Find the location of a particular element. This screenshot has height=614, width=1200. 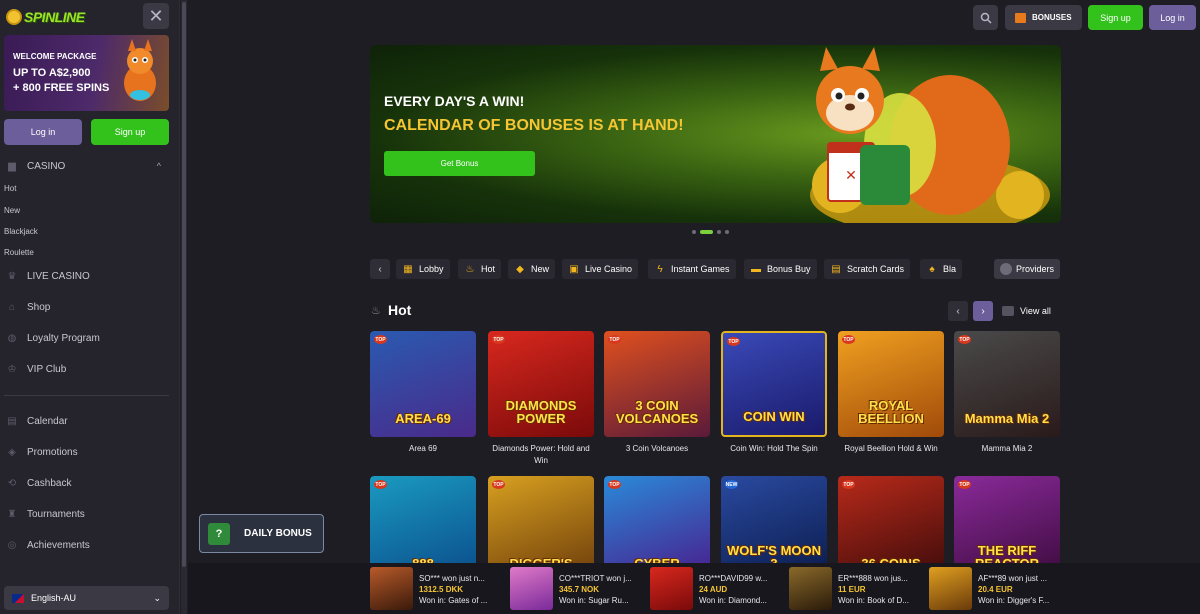

sidebar-subitem-new: New is located at coordinates (12, 210).